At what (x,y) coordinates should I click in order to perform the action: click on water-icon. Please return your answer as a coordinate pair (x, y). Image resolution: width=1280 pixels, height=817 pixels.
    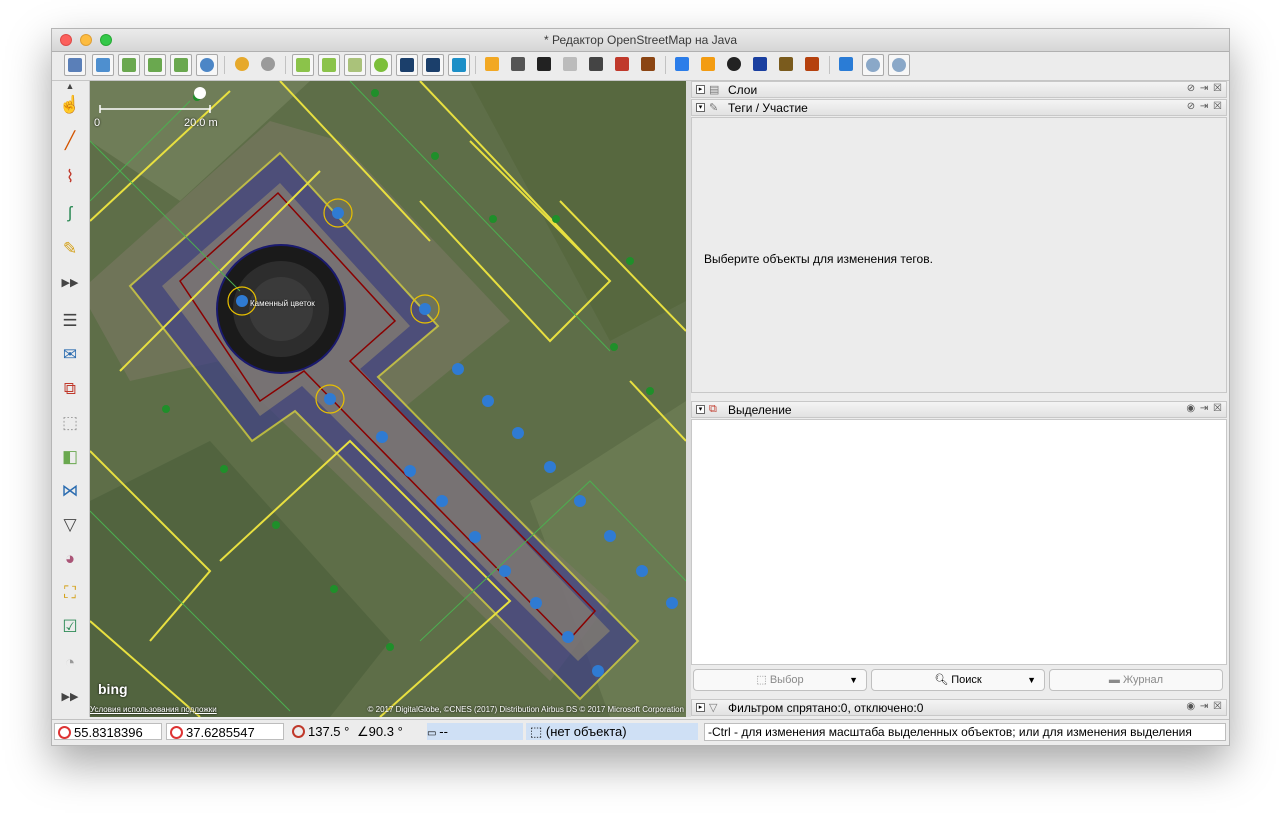
    Looking at the image, I should click on (847, 65).